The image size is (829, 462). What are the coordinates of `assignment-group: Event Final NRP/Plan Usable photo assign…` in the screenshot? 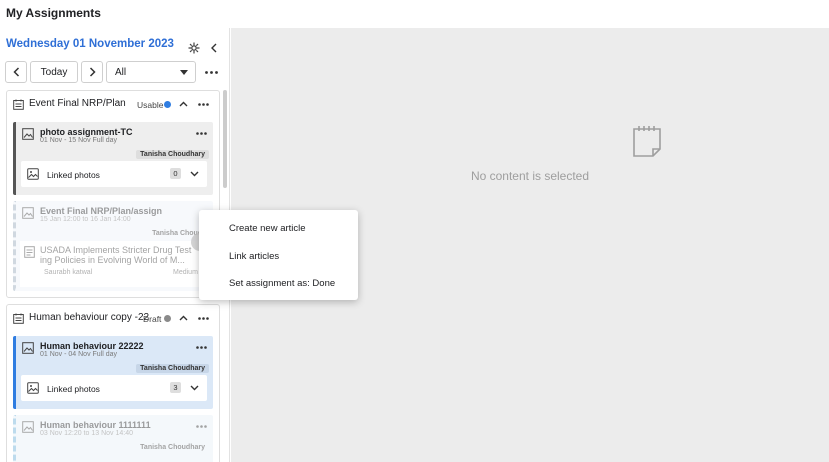 It's located at (113, 194).